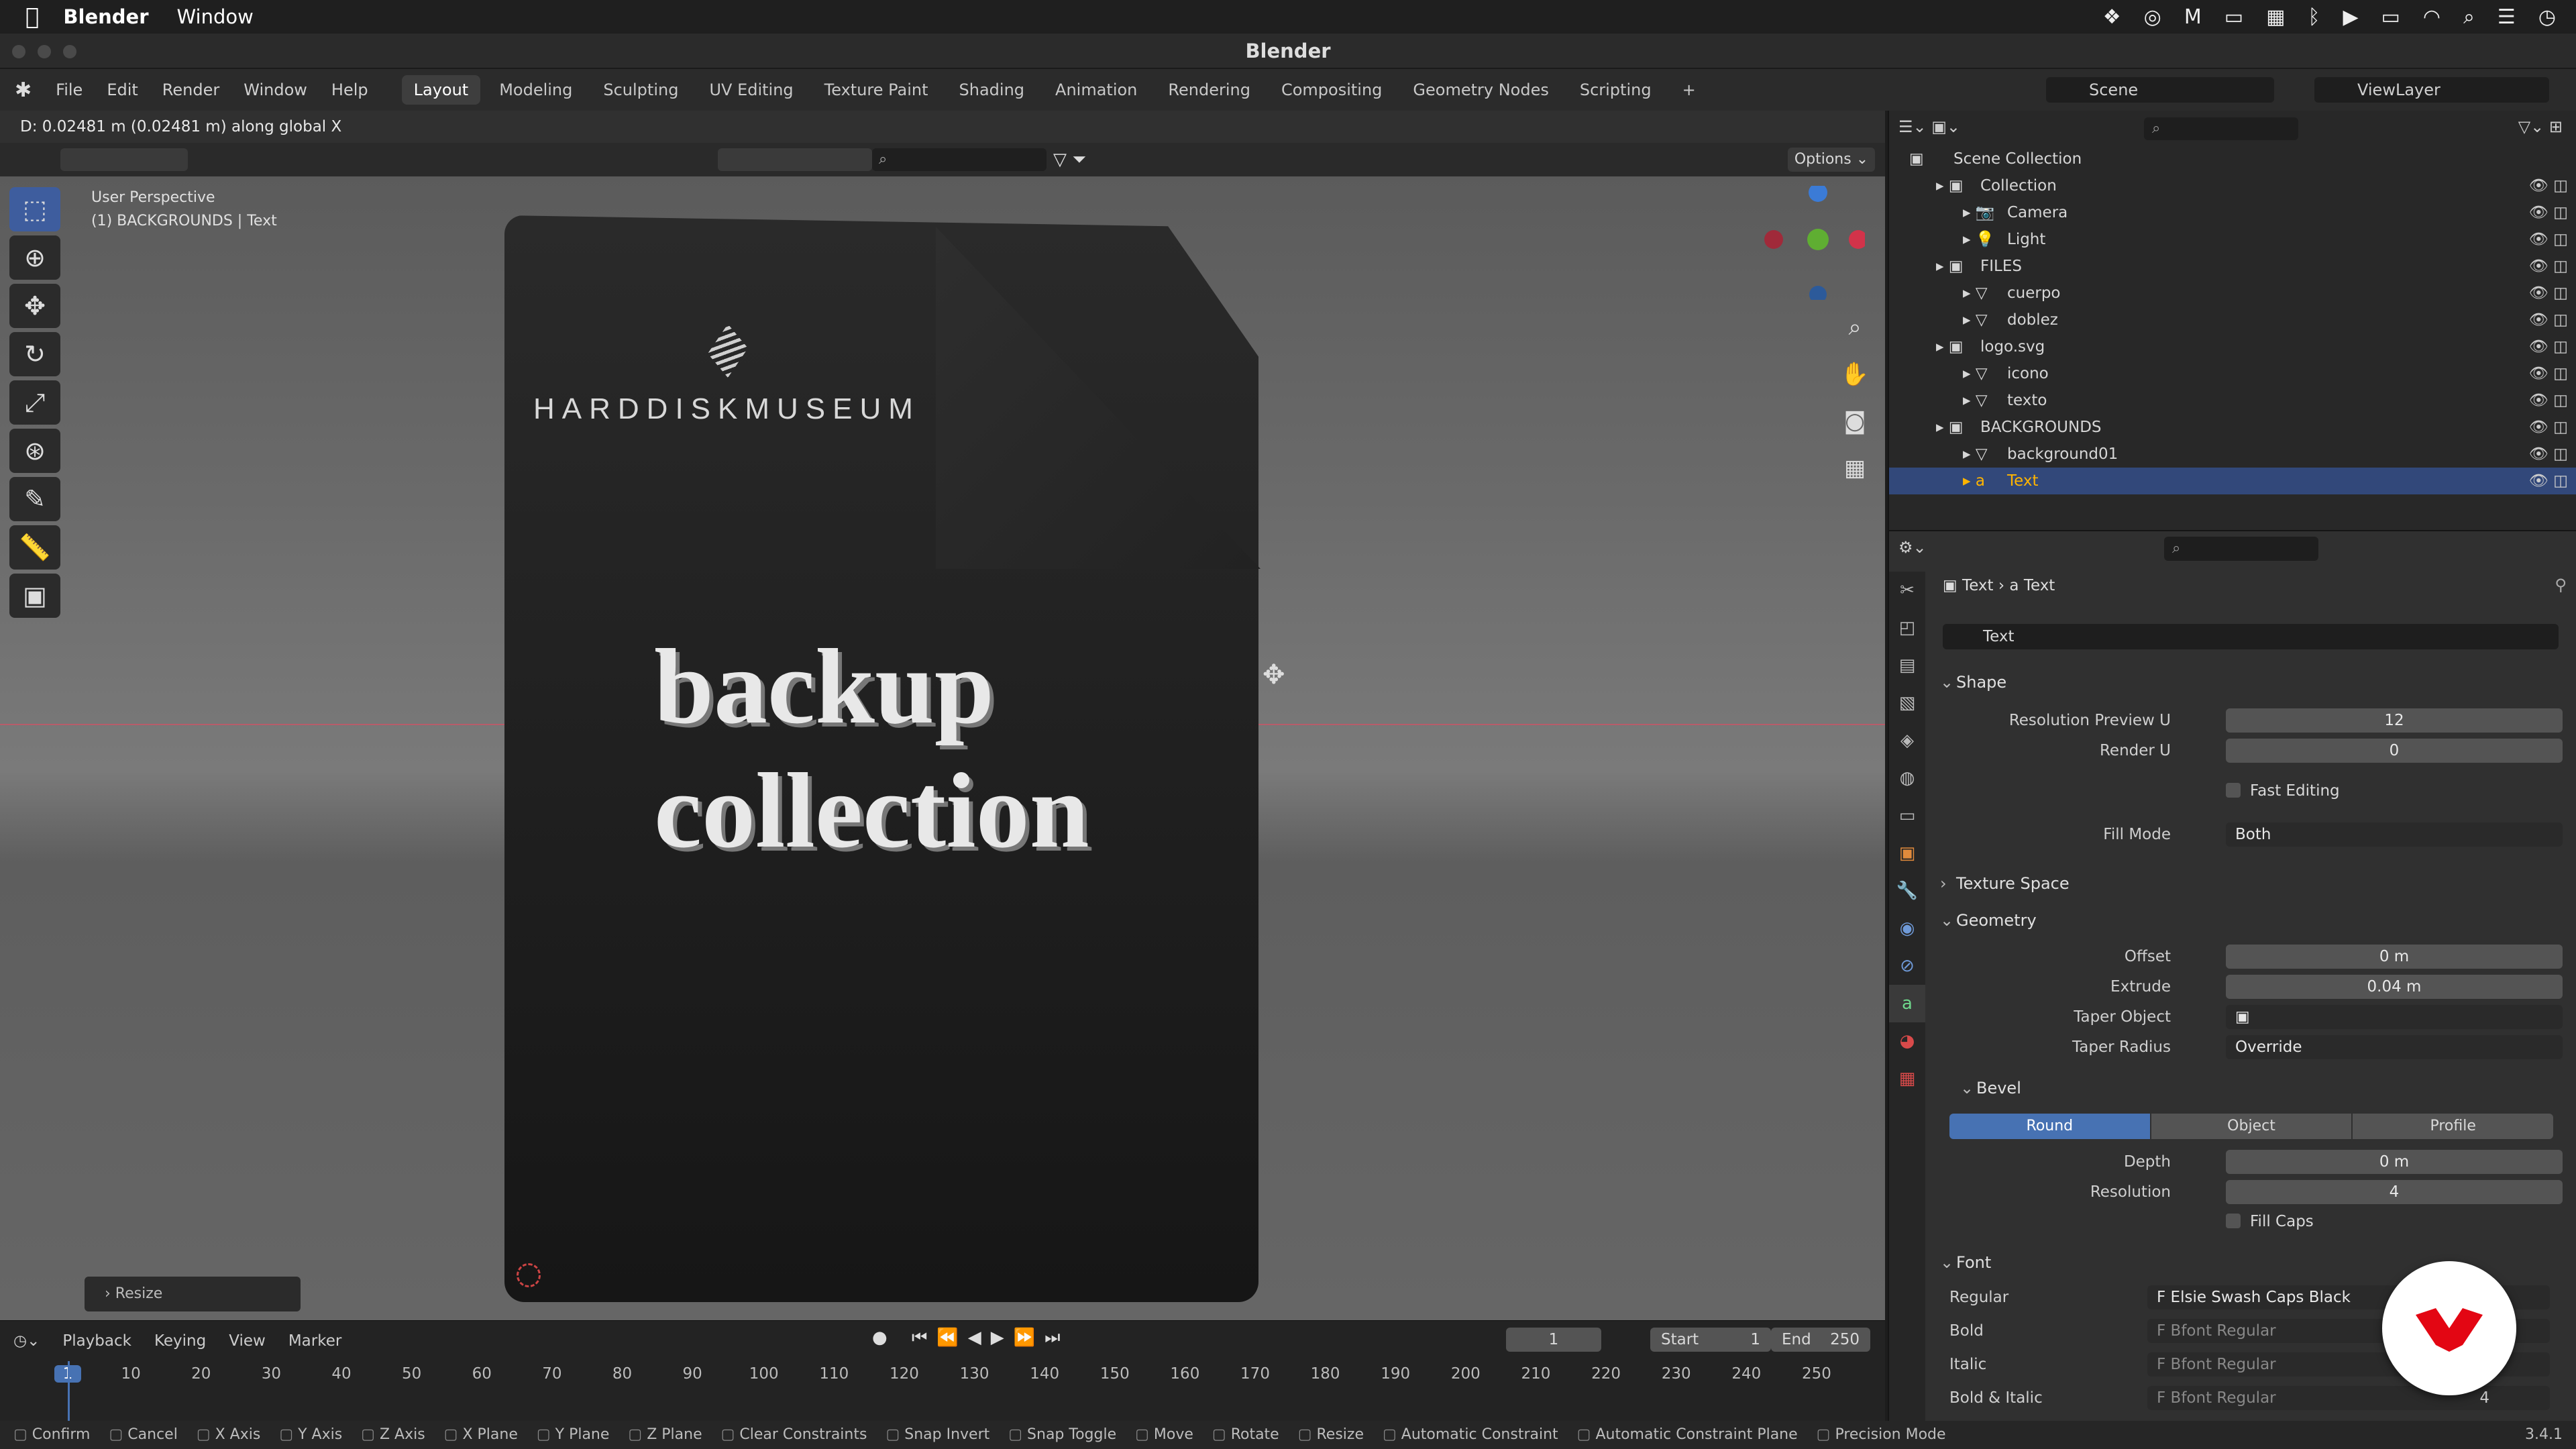 The width and height of the screenshot is (2576, 1449). I want to click on physics-tab-icon: ◉, so click(1907, 928).